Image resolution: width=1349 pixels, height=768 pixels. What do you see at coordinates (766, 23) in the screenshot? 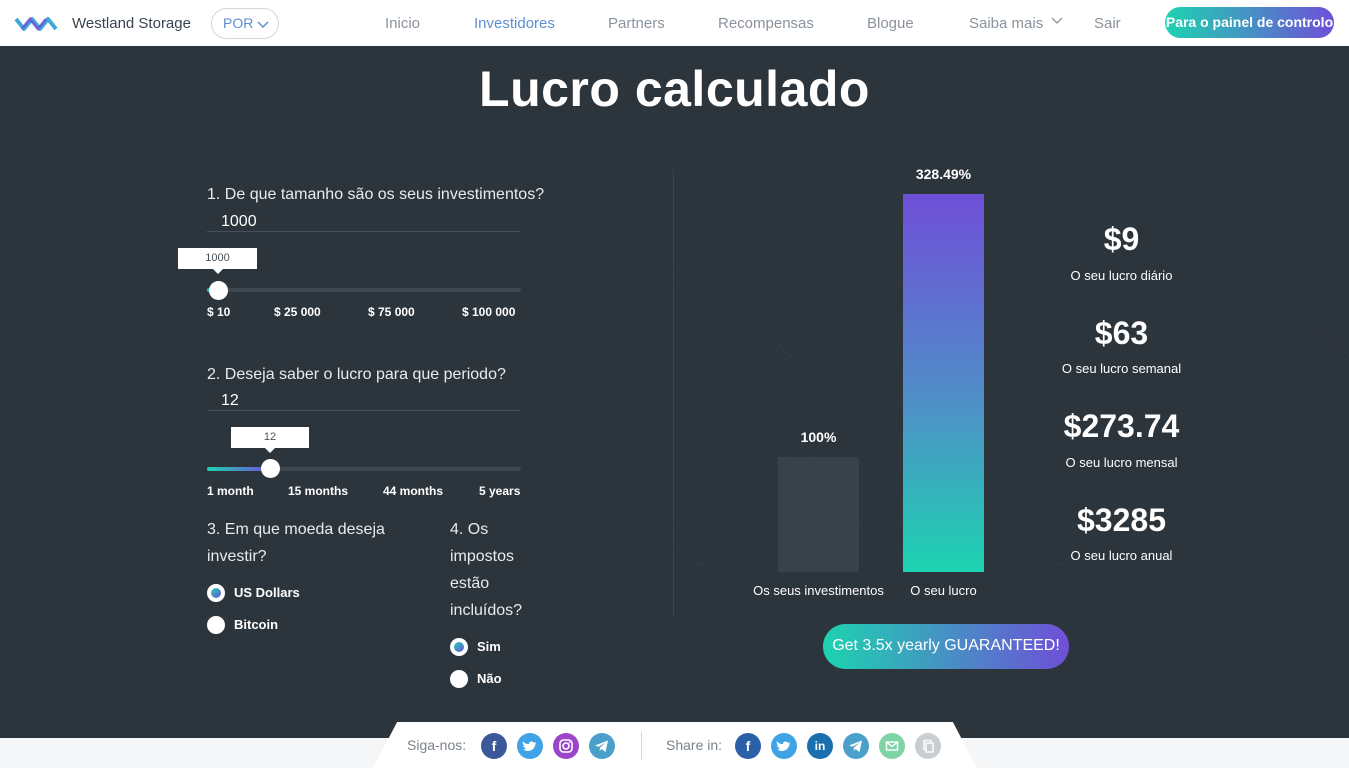
I see `nav-recompensas: Recompensas` at bounding box center [766, 23].